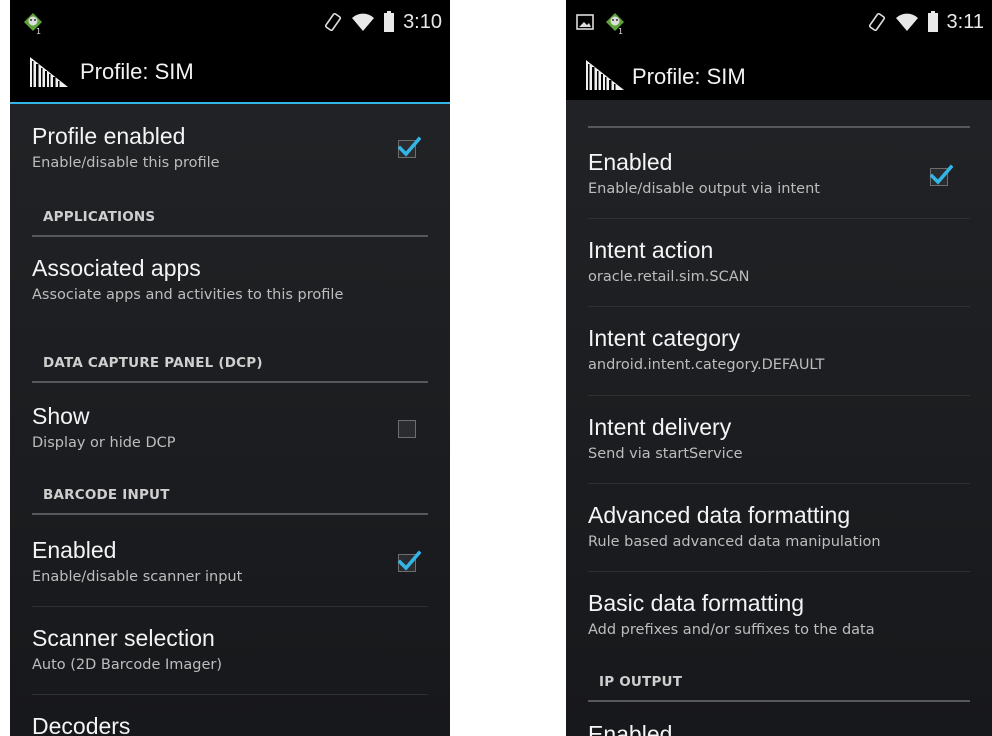 The width and height of the screenshot is (992, 736). Describe the element at coordinates (230, 22) in the screenshot. I see `status-bar: 1 3:10` at that location.